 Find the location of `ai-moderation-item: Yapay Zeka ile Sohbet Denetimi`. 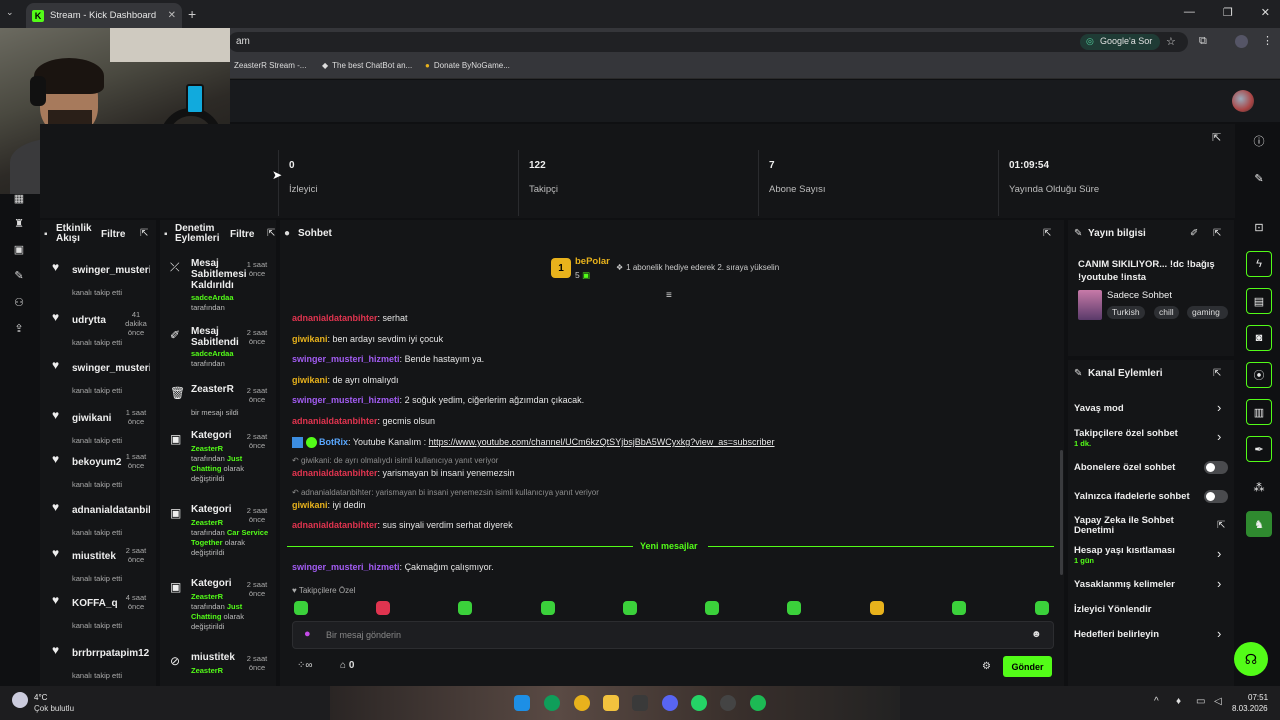

ai-moderation-item: Yapay Zeka ile Sohbet Denetimi is located at coordinates (1134, 526).